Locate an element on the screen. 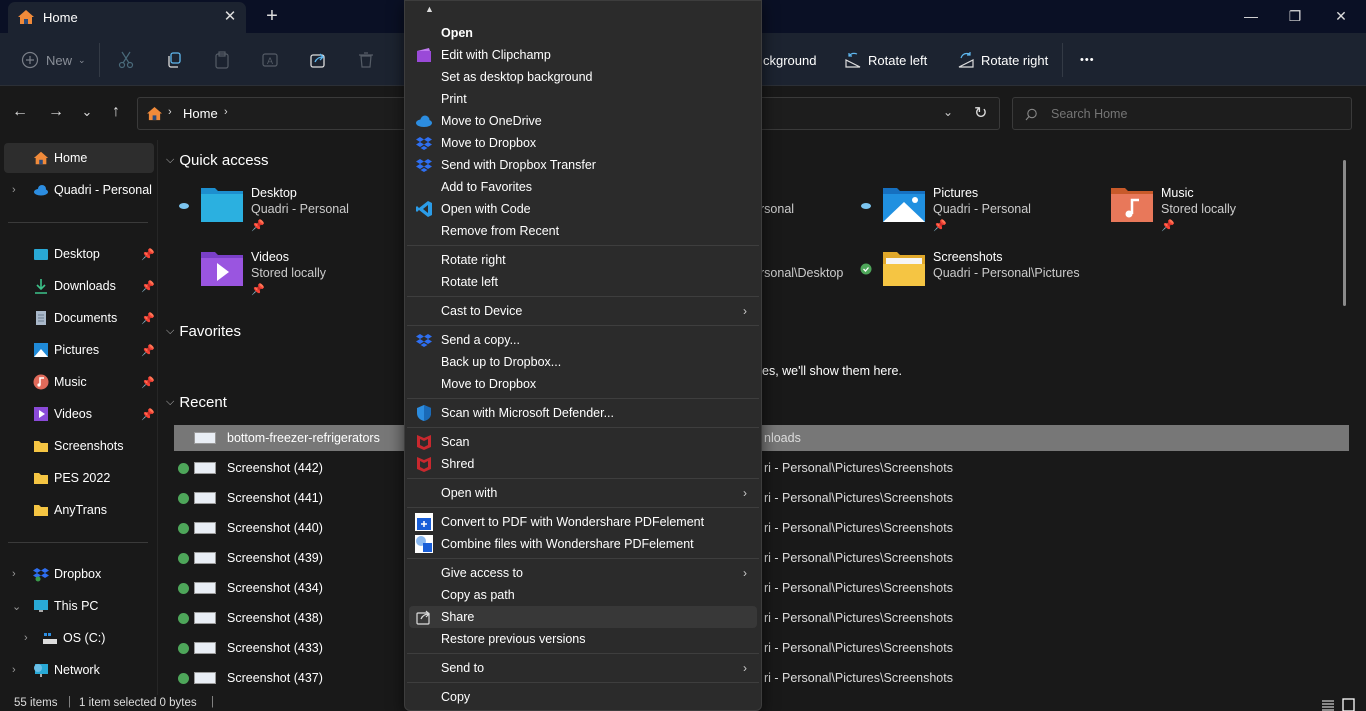 This screenshot has height=711, width=1366. menu-item-label: Copy as path is located at coordinates (478, 595).